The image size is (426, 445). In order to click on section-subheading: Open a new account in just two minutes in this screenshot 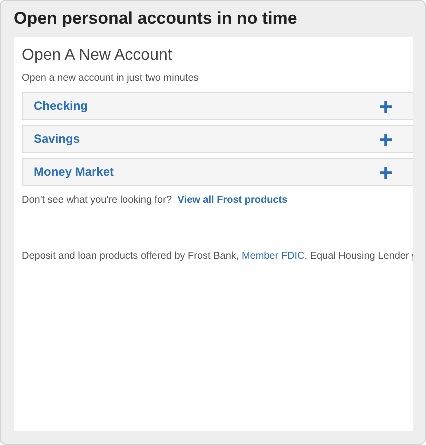, I will do `click(111, 79)`.